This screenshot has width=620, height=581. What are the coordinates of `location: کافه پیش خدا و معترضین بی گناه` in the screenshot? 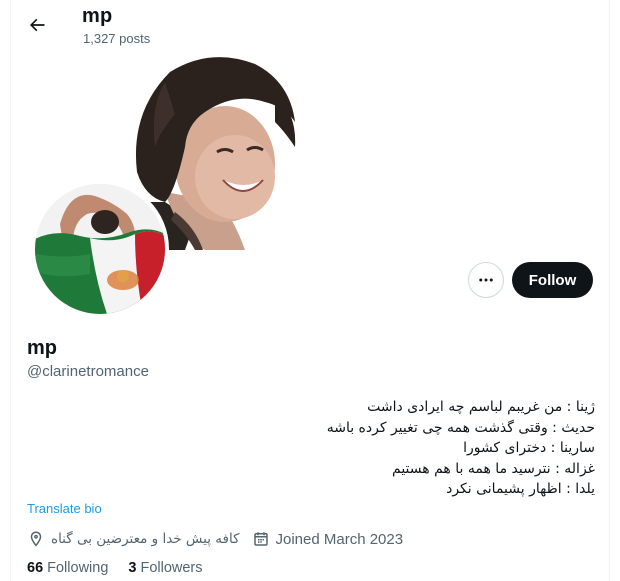 It's located at (133, 539).